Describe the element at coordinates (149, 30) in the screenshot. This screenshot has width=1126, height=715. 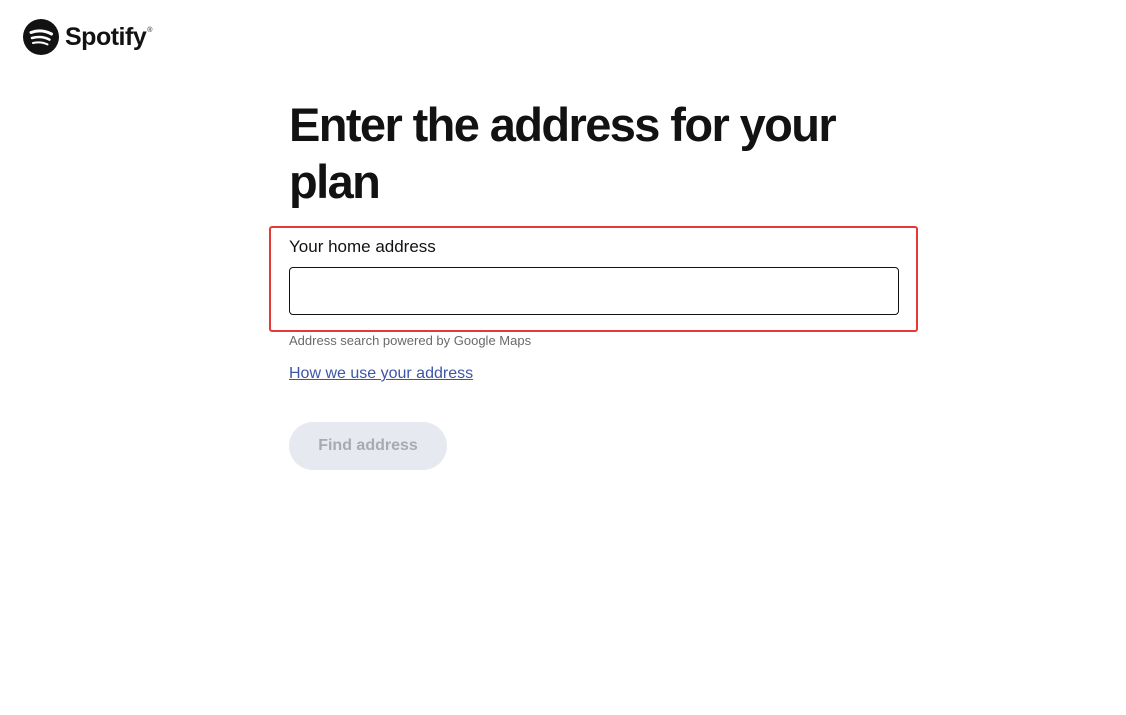
I see `trademark-symbol: ®` at that location.